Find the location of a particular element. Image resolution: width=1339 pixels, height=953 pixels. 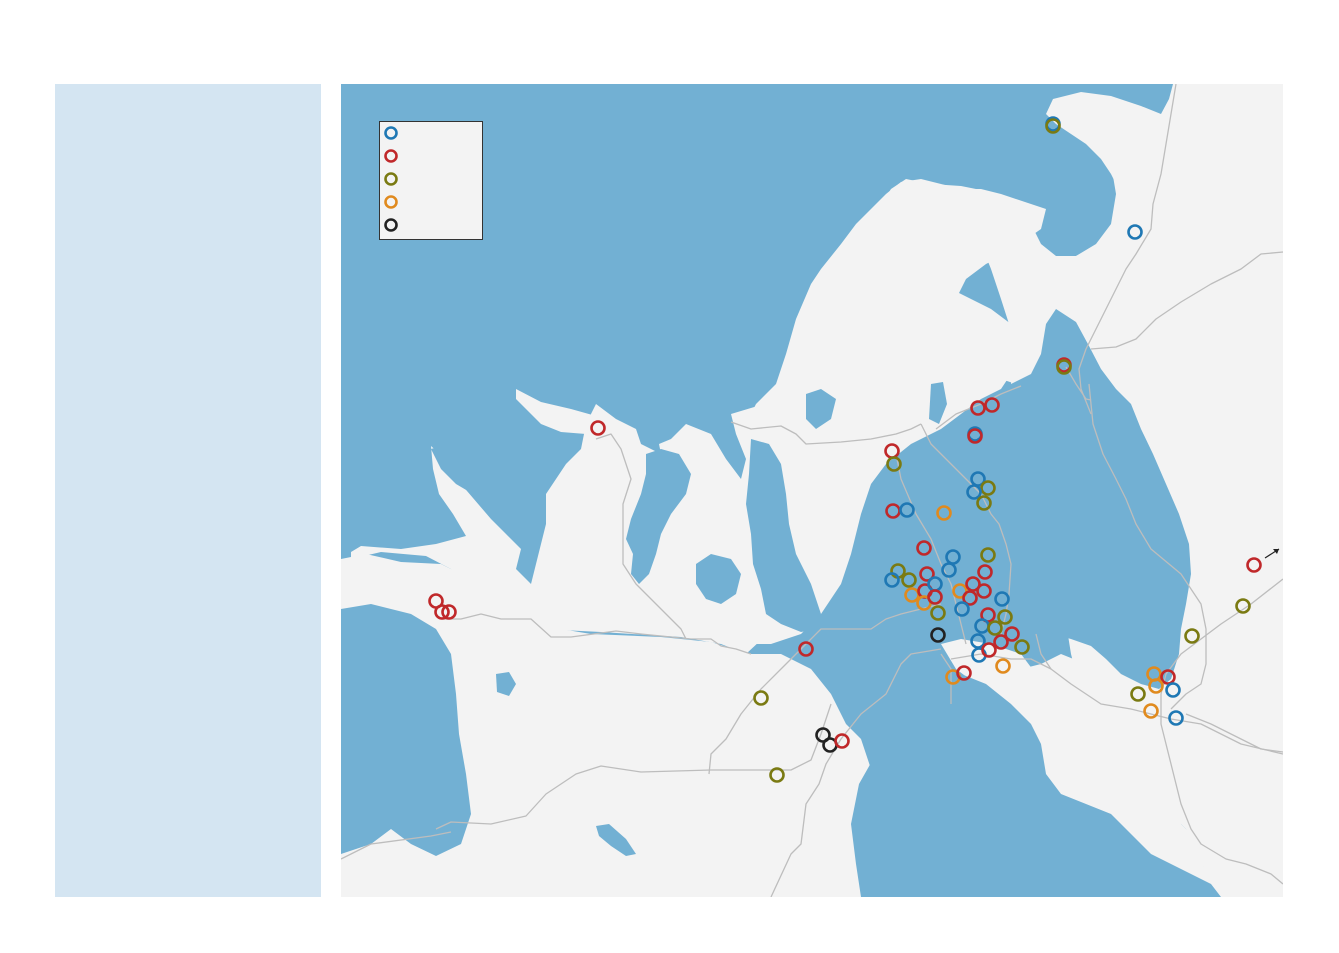

legend is located at coordinates (431, 180).